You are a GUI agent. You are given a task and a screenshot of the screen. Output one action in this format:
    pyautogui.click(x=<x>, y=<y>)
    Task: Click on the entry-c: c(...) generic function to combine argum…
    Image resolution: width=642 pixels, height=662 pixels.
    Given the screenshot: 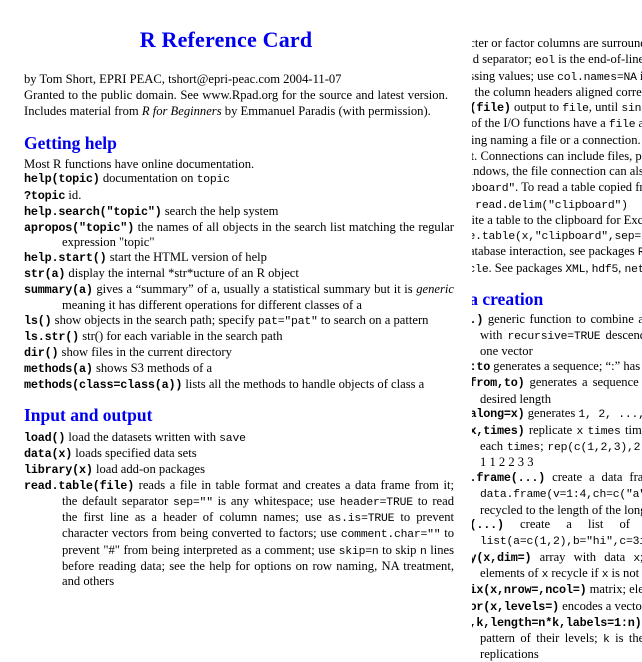 What is the action you would take?
    pyautogui.click(x=557, y=335)
    